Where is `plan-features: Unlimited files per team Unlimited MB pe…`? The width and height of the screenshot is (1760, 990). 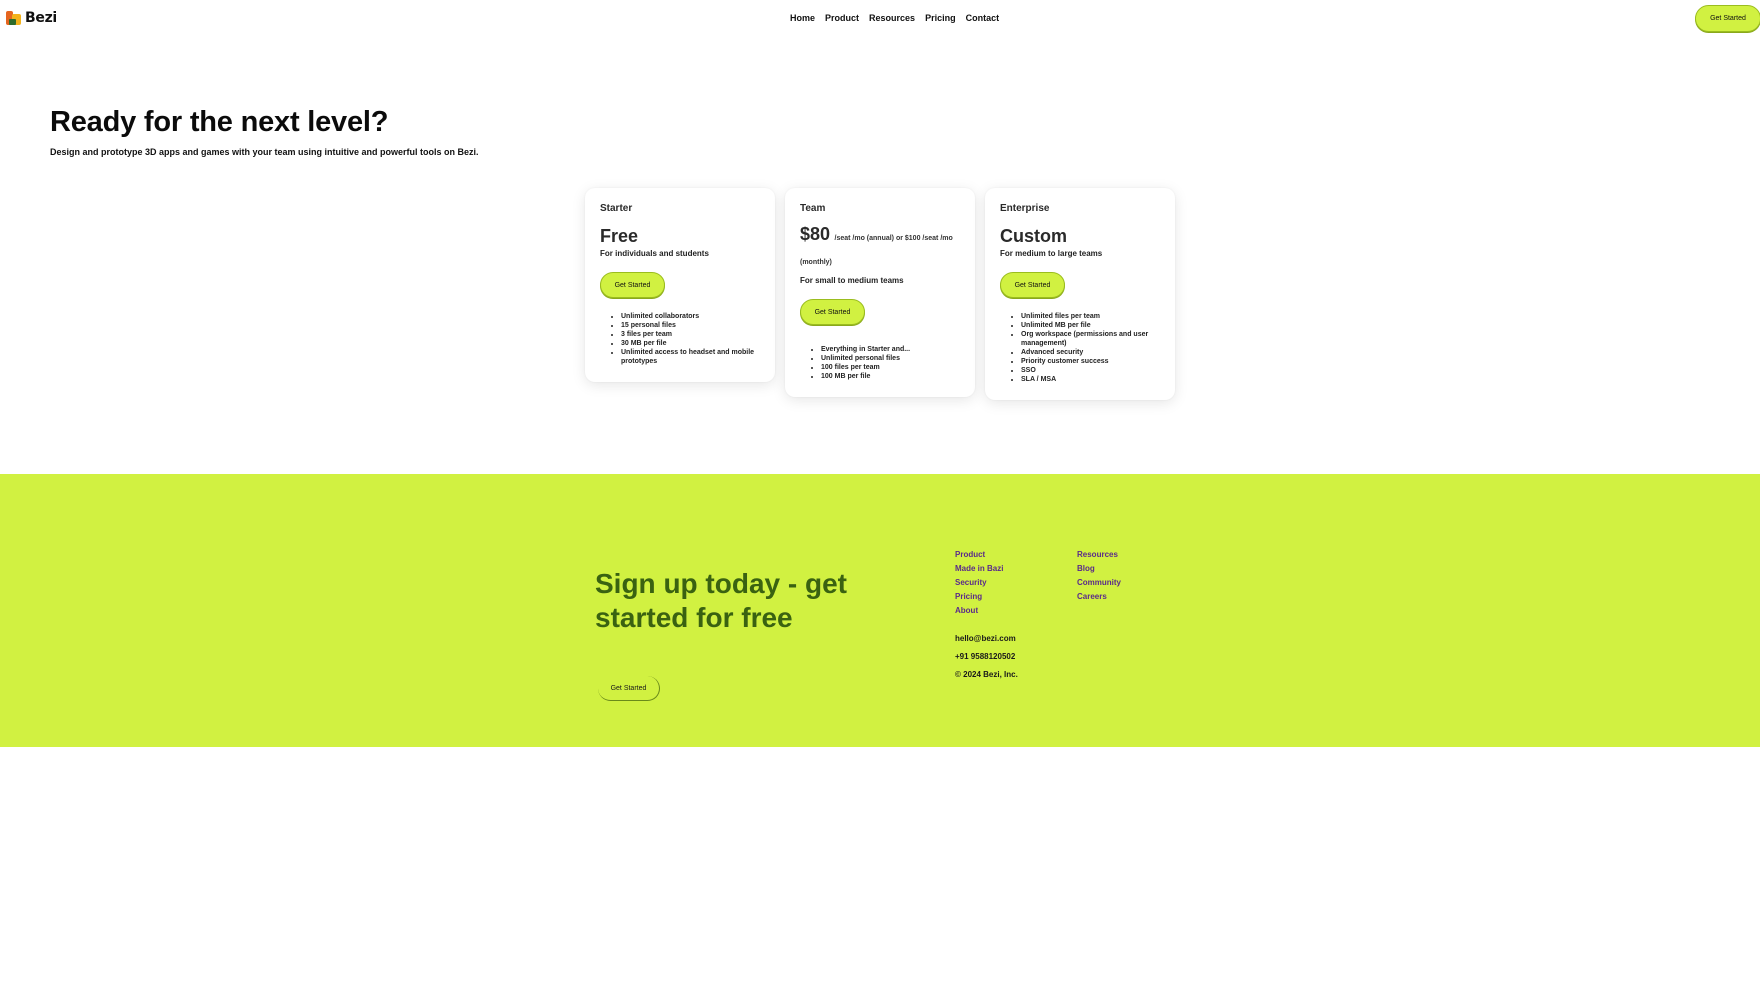
plan-features: Unlimited files per team Unlimited MB pe… is located at coordinates (1080, 348).